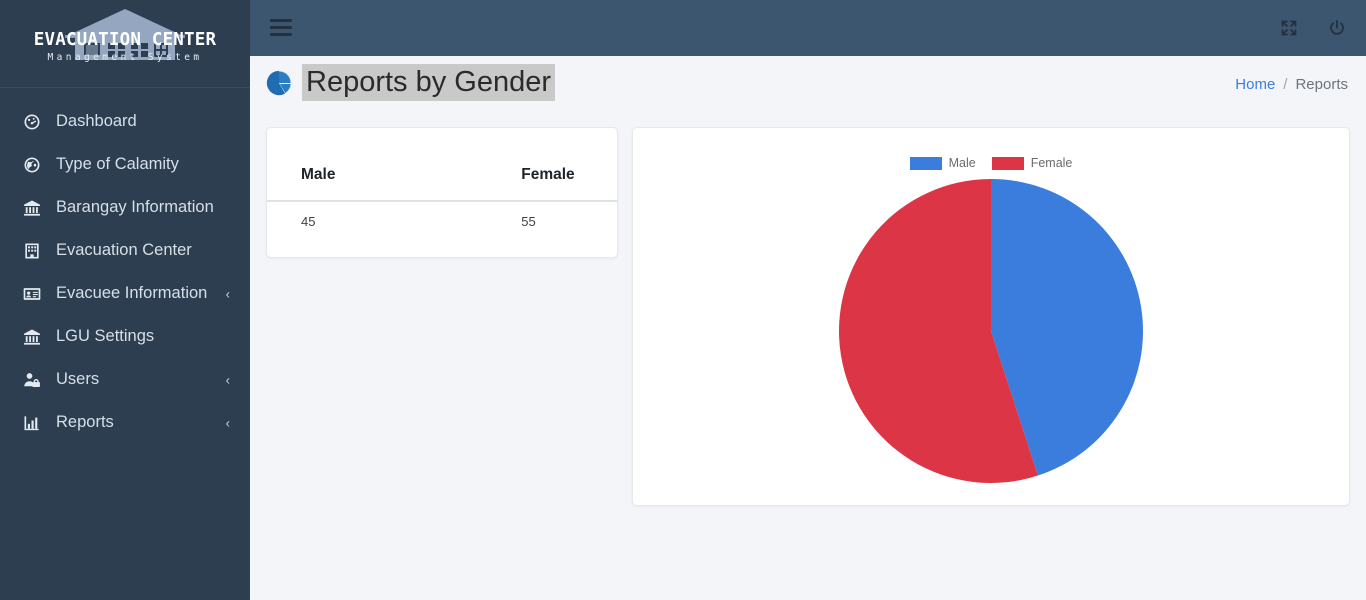 This screenshot has height=600, width=1366. What do you see at coordinates (125, 57) in the screenshot?
I see `brand-subtitle: Management System` at bounding box center [125, 57].